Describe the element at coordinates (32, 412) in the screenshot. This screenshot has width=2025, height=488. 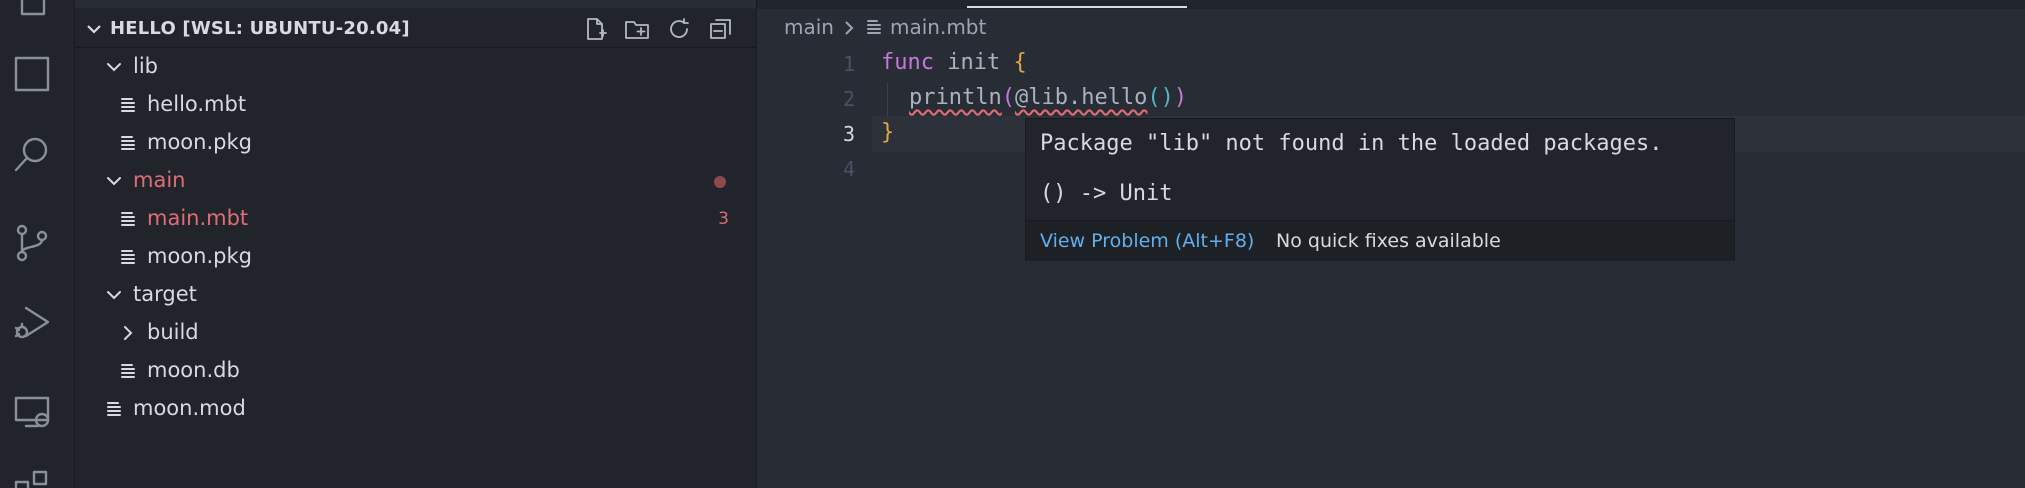
I see `remote-explorer-icon` at that location.